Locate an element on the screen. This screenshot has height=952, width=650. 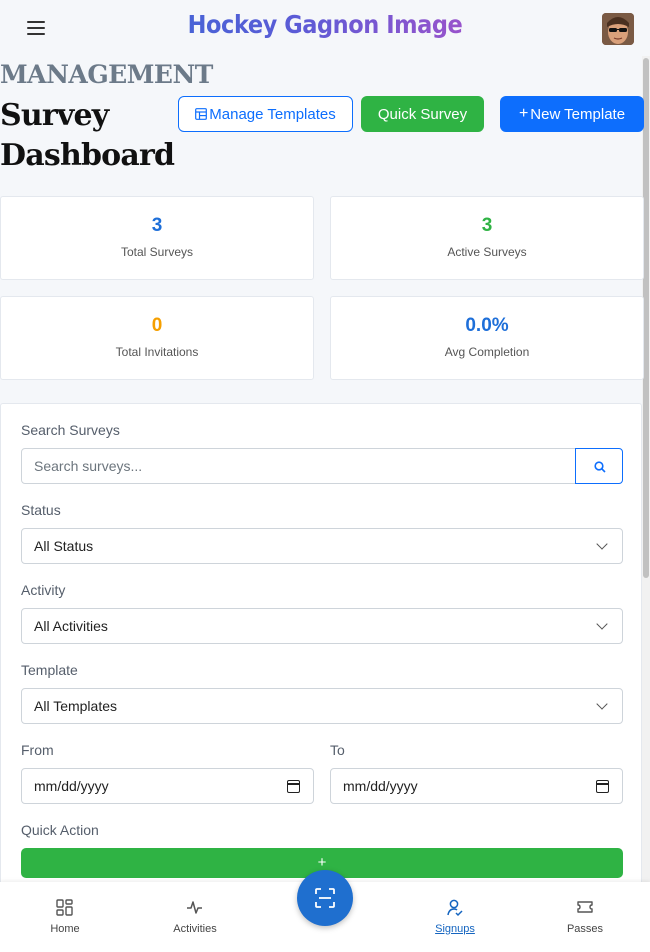
manage-templates-button: Manage Templates is located at coordinates (265, 114).